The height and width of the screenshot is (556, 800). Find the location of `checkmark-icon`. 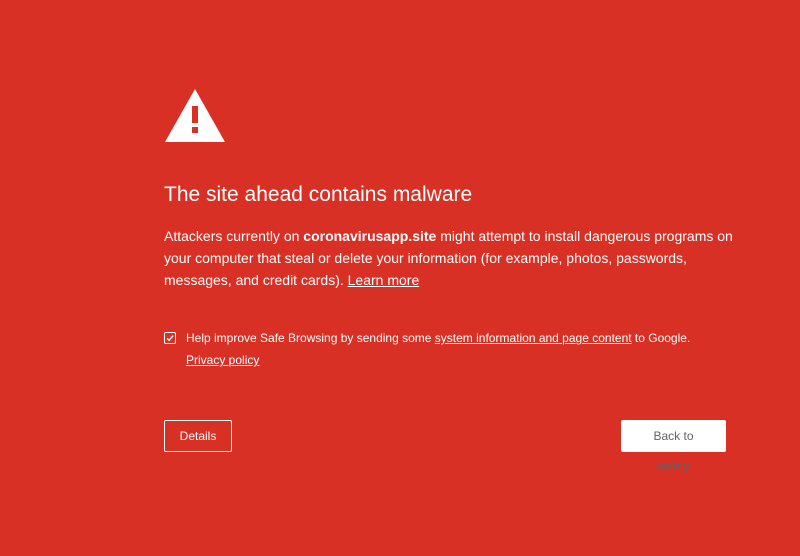

checkmark-icon is located at coordinates (170, 338).